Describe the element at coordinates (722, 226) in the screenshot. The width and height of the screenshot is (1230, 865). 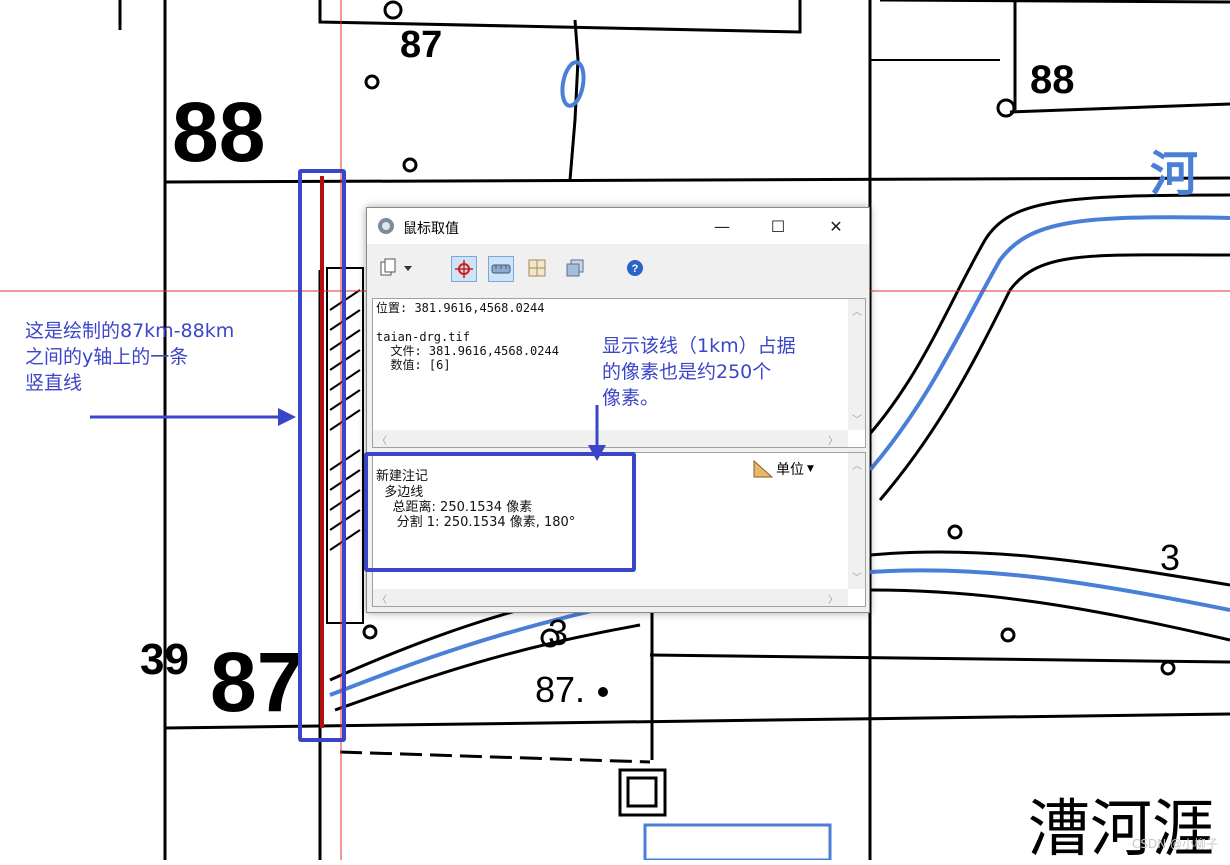
I see `minimize-button: —` at that location.